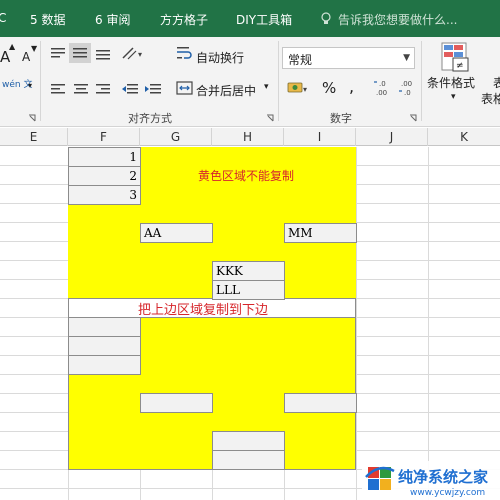  I want to click on column-header-g: G, so click(176, 137).